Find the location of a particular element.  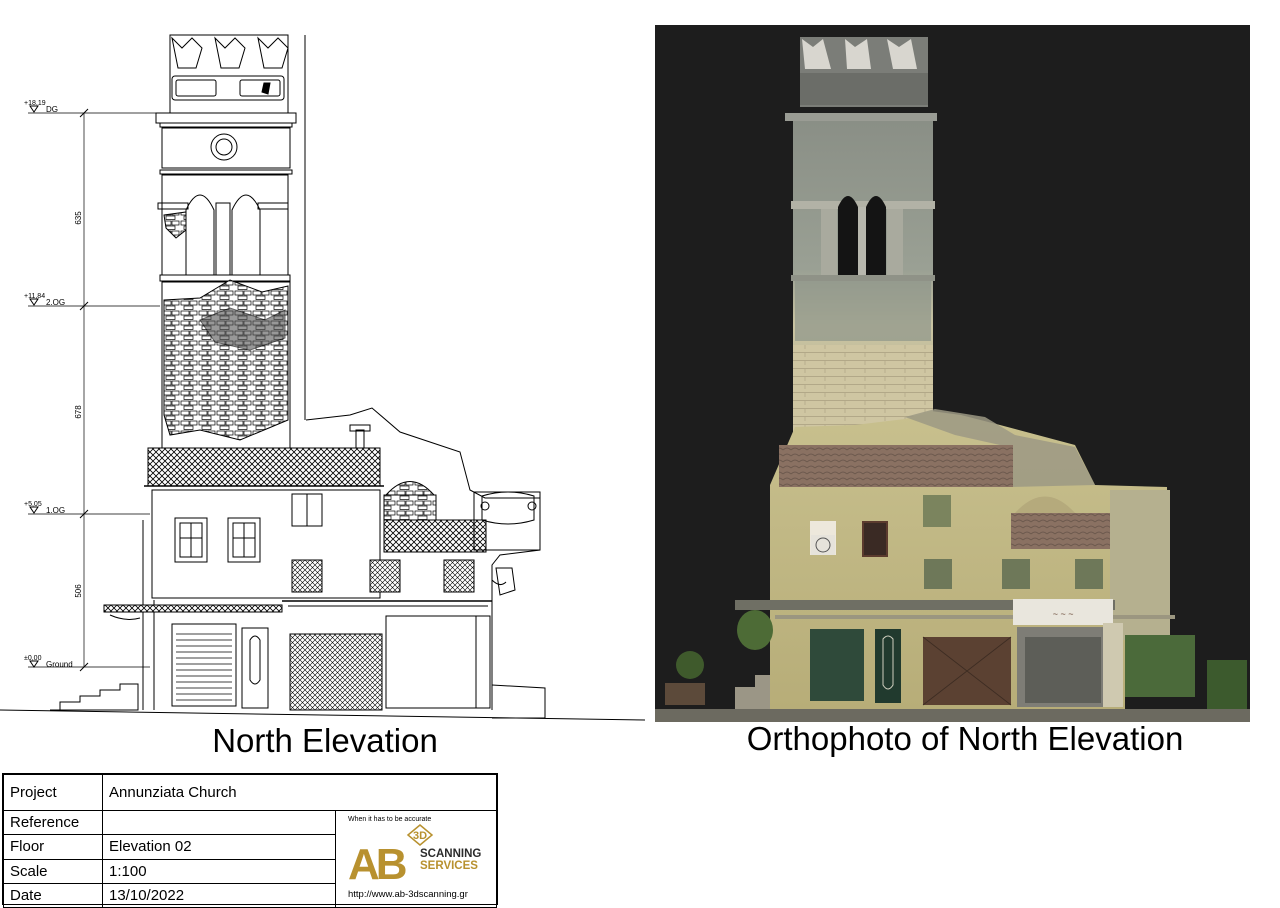

dimension-line: 635 678 506 is located at coordinates (81, 390).